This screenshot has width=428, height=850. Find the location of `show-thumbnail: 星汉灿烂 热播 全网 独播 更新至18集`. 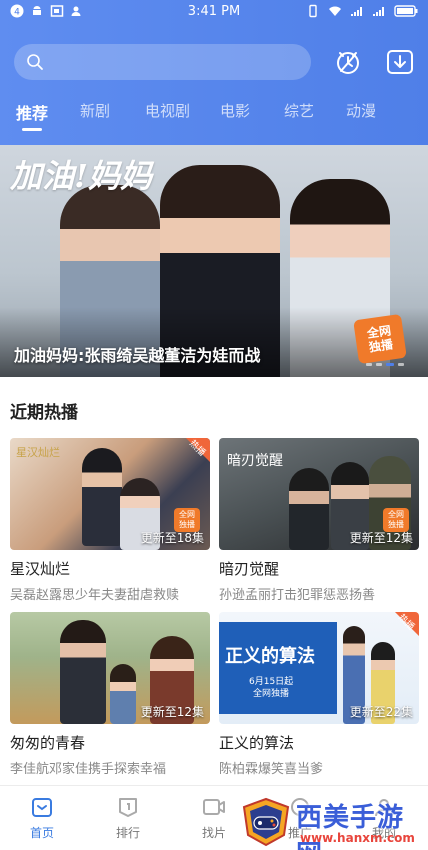

show-thumbnail: 星汉灿烂 热播 全网 独播 更新至18集 is located at coordinates (110, 494).